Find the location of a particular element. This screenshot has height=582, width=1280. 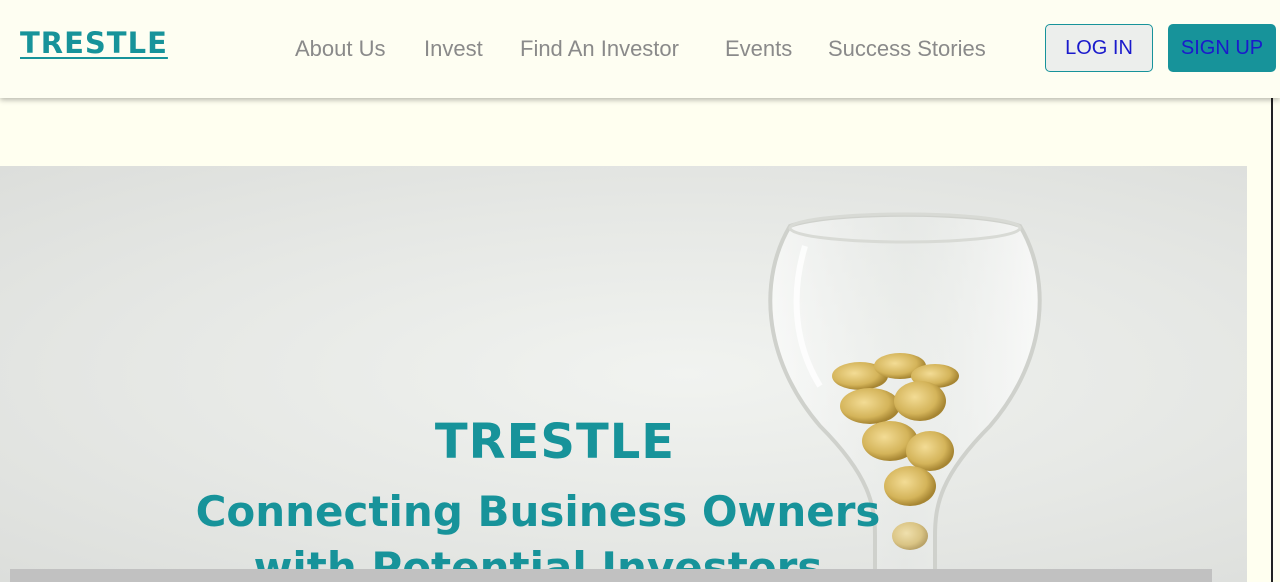

page-edge-line is located at coordinates (1272, 340).